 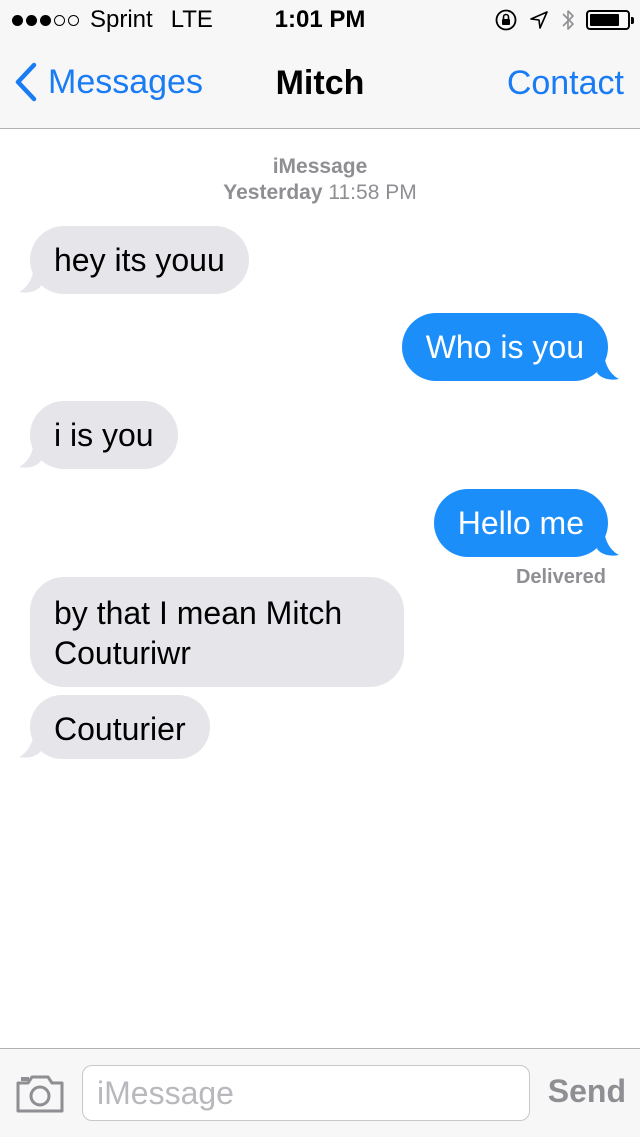 What do you see at coordinates (539, 20) in the screenshot?
I see `location-arrow-icon` at bounding box center [539, 20].